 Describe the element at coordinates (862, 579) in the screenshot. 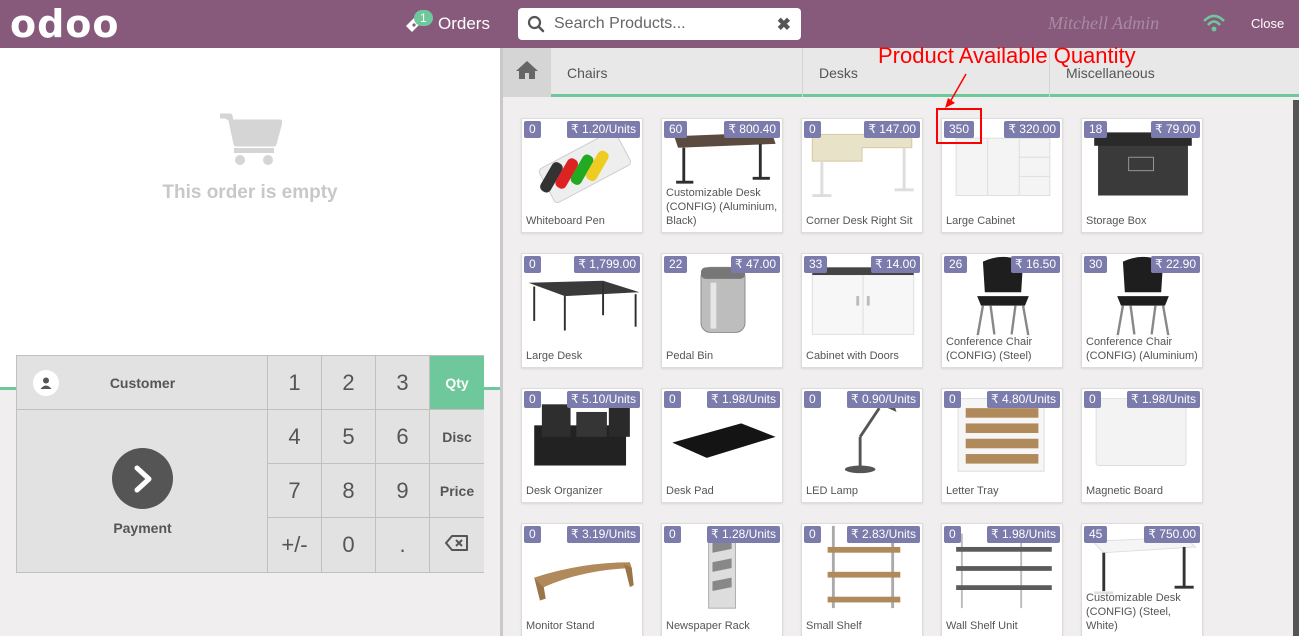

I see `product-card: 0 ₹ 2.83/Units Small Shelf` at that location.